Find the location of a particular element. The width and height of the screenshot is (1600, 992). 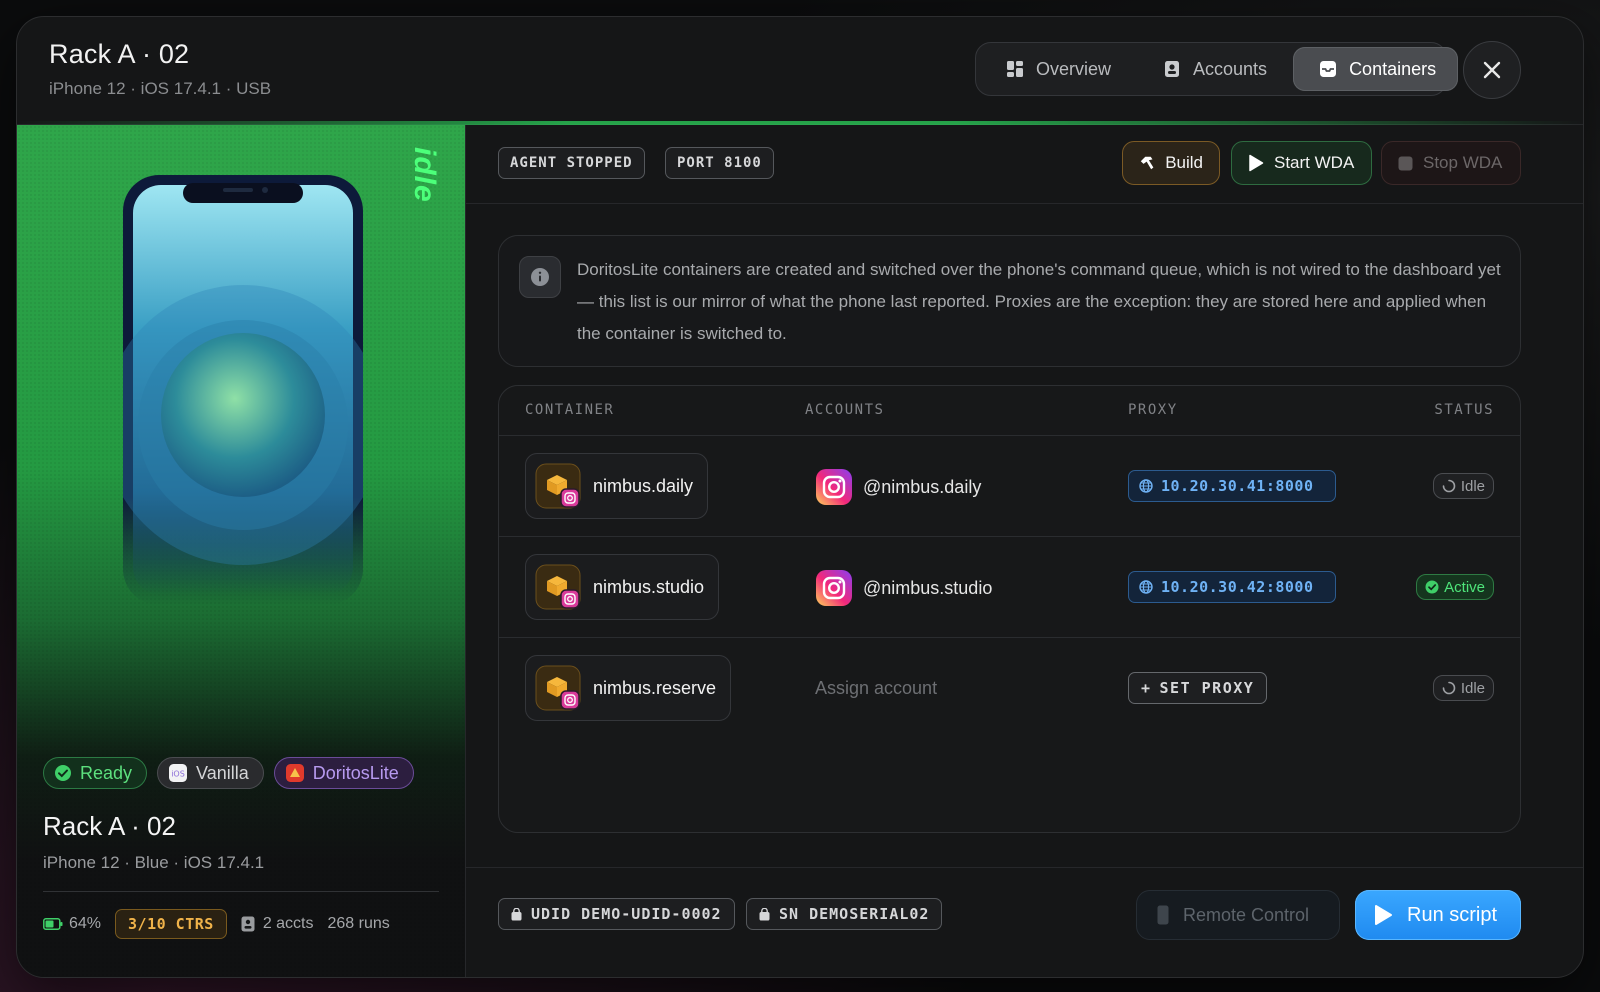

tray-icon is located at coordinates (1328, 69).